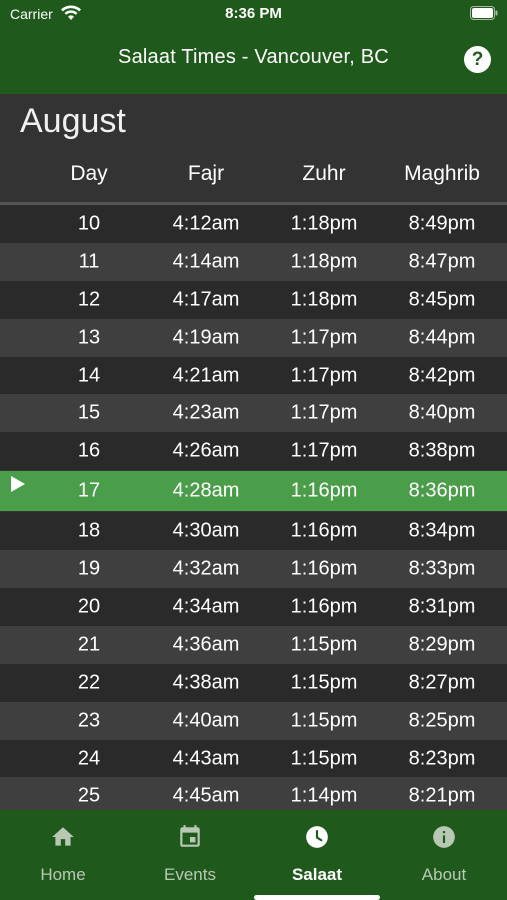 This screenshot has height=900, width=507. I want to click on fajr-cell: 4:28am, so click(206, 490).